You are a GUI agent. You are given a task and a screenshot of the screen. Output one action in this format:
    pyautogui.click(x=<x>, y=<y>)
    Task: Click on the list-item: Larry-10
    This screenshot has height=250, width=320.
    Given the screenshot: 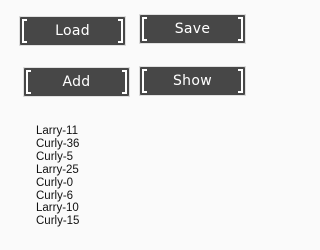 What is the action you would take?
    pyautogui.click(x=57, y=208)
    